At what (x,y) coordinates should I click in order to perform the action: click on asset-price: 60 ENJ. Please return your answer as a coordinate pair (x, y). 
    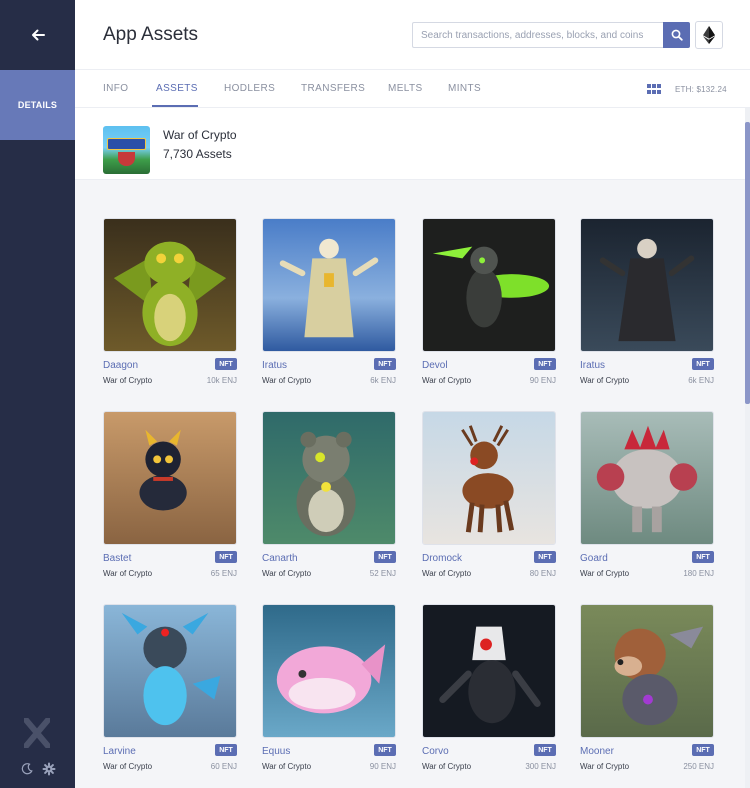
    Looking at the image, I should click on (223, 766).